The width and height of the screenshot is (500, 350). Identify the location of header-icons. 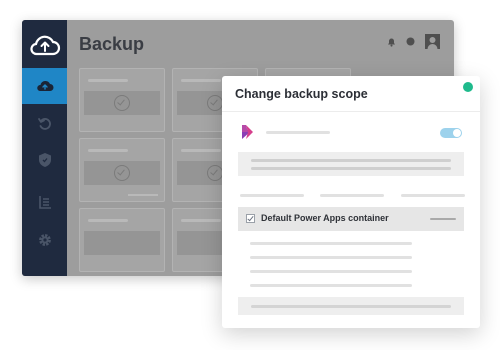
(413, 41).